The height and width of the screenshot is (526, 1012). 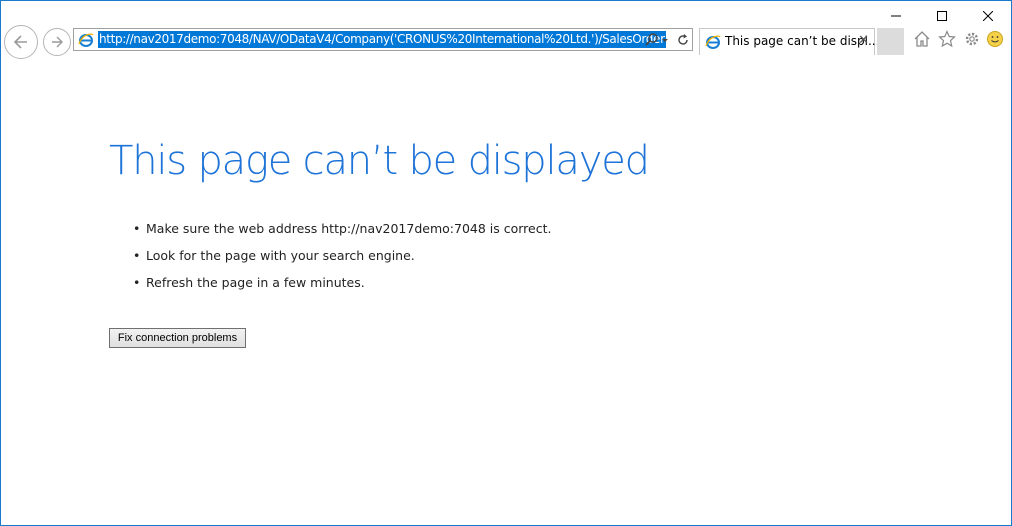 What do you see at coordinates (863, 41) in the screenshot?
I see `tab-close-icon: ✕` at bounding box center [863, 41].